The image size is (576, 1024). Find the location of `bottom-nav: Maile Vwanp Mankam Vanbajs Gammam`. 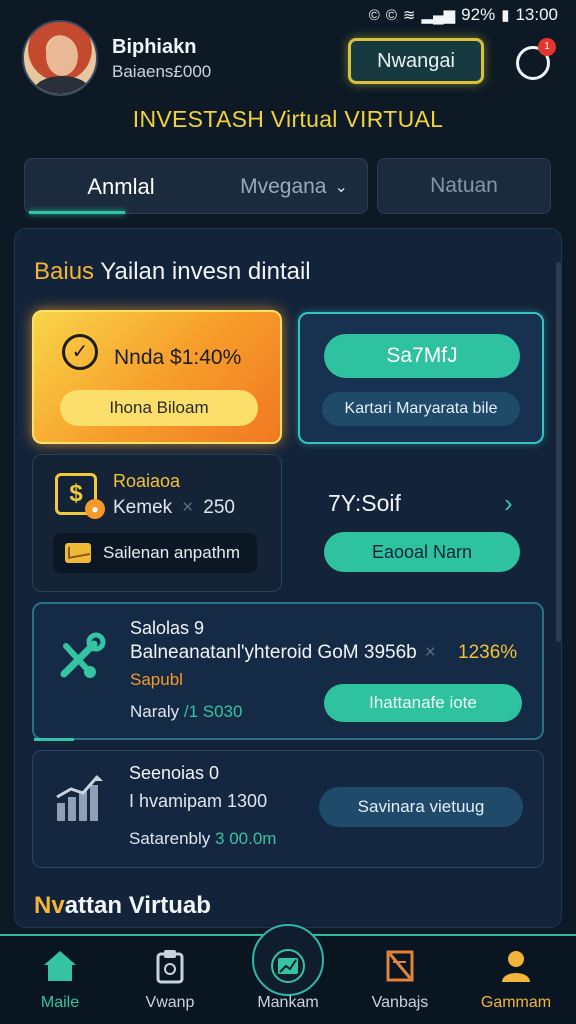

bottom-nav: Maile Vwanp Mankam Vanbajs Gammam is located at coordinates (288, 974).